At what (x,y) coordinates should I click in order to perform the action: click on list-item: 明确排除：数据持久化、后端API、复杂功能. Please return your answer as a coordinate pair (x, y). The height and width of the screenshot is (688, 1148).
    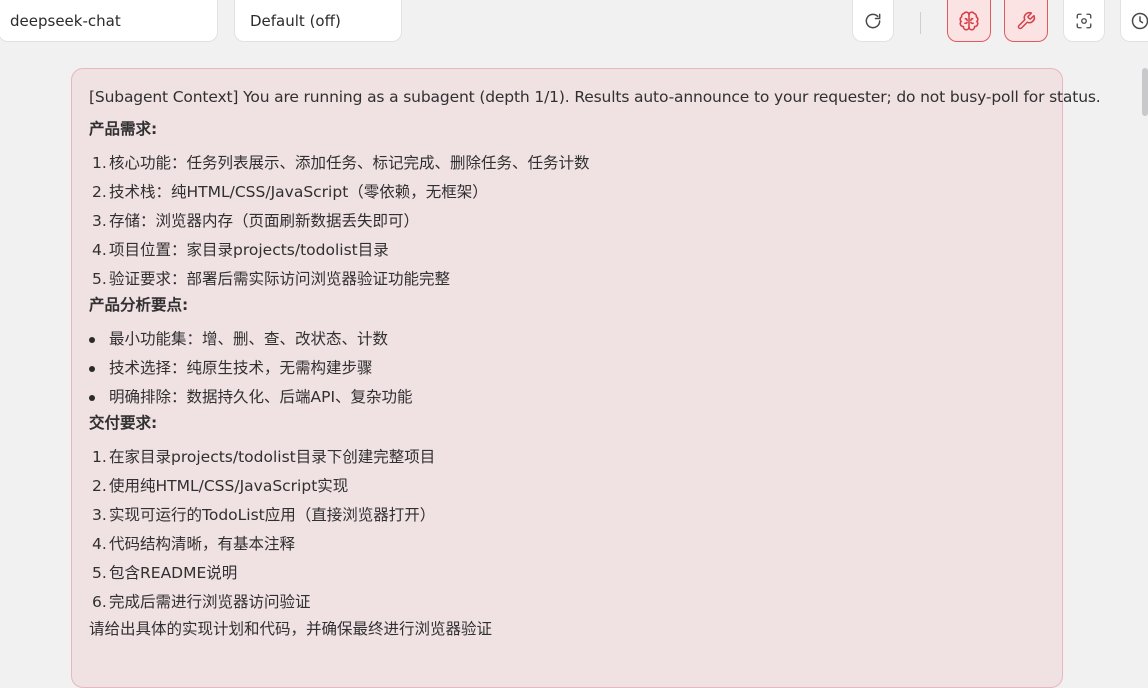
    Looking at the image, I should click on (567, 397).